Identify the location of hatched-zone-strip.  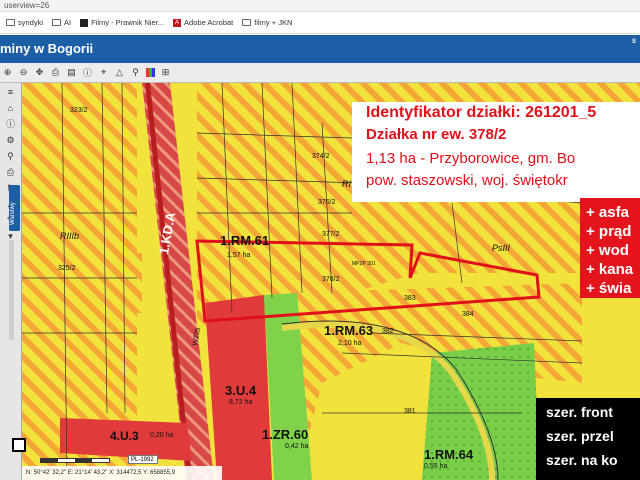
(112, 283).